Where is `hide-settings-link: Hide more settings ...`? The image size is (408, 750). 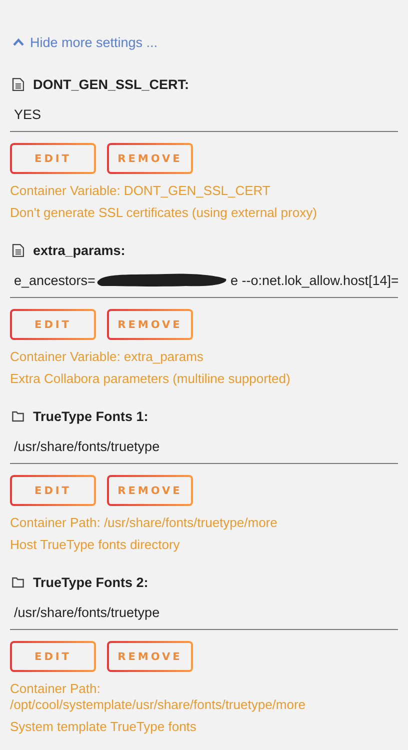 hide-settings-link: Hide more settings ... is located at coordinates (85, 42).